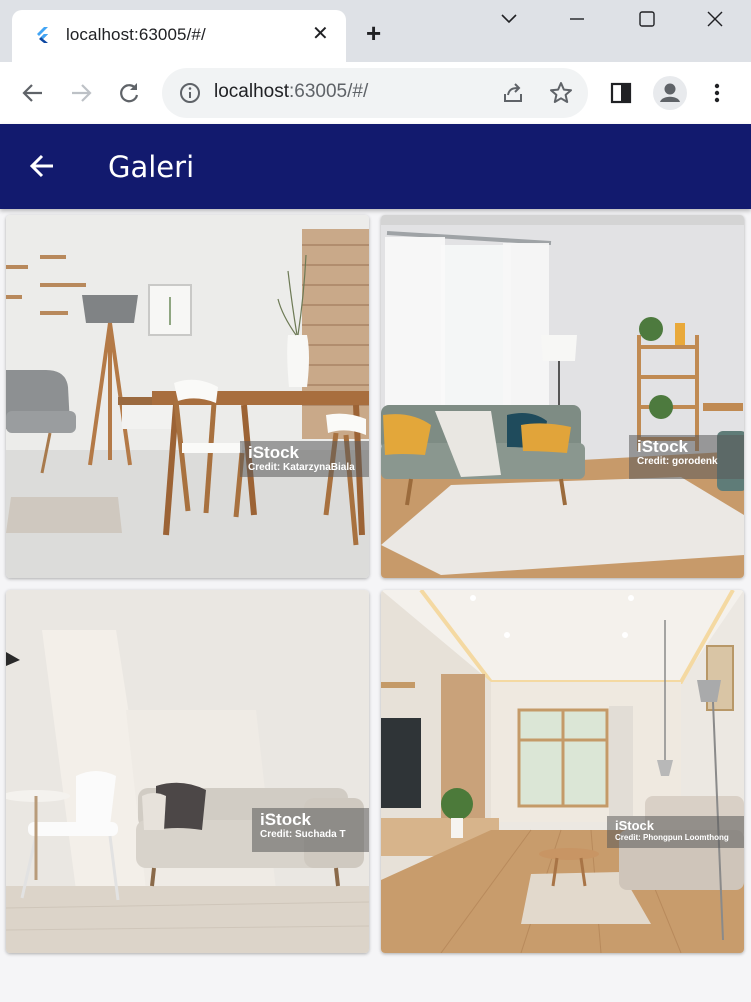 This screenshot has width=751, height=1002. Describe the element at coordinates (561, 93) in the screenshot. I see `star-icon` at that location.